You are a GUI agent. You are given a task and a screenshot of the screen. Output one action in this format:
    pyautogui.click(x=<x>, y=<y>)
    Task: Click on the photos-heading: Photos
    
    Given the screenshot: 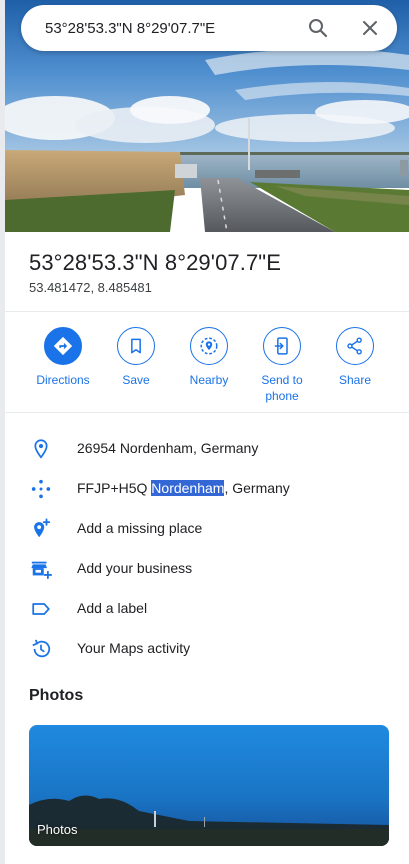 What is the action you would take?
    pyautogui.click(x=56, y=695)
    